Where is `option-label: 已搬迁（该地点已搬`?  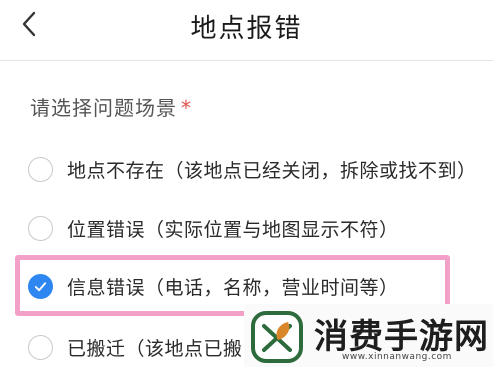 option-label: 已搬迁（该地点已搬 is located at coordinates (155, 348).